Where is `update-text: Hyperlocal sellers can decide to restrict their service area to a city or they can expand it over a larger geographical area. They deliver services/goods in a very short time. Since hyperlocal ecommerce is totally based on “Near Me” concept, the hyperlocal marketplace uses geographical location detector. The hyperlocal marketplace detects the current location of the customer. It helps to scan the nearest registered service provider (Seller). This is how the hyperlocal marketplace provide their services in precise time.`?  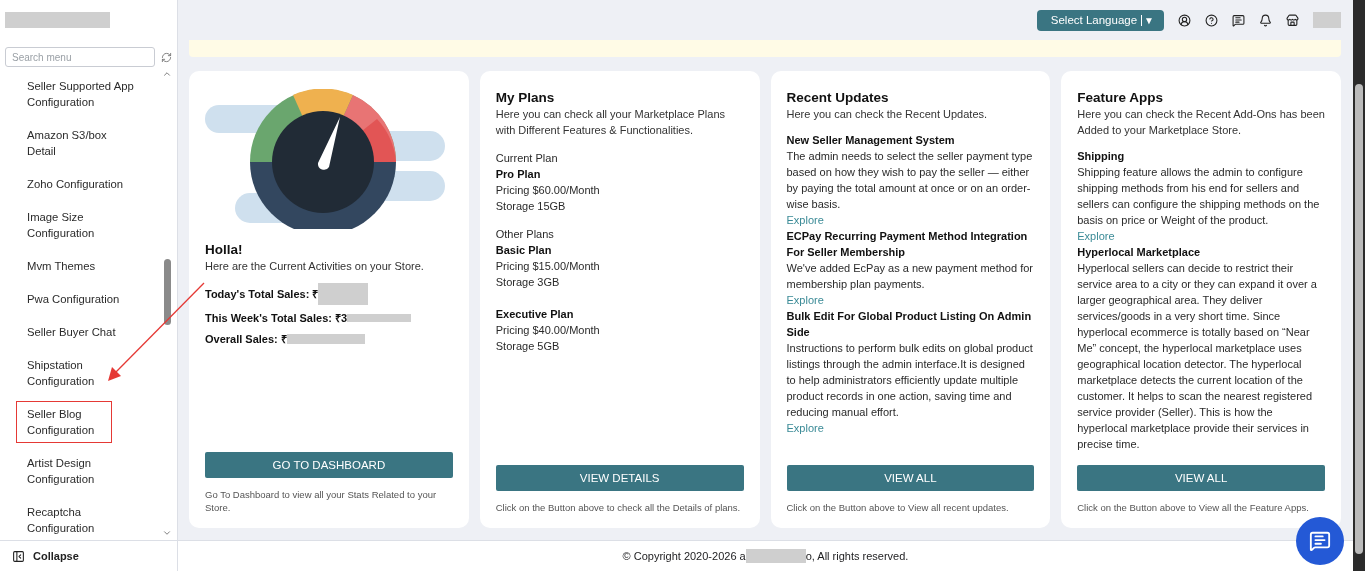 update-text: Hyperlocal sellers can decide to restrict their service area to a city or they can expand it over a larger geographical area. They deliver services/goods in a very short time. Since hyperlocal ecommerce is totally based on “Near Me” concept, the hyperlocal marketplace uses geographical location detector. The hyperlocal marketplace detects the current location of the customer. It helps to scan the nearest registered service provider (Seller). This is how the hyperlocal marketplace provide their services in precise time. is located at coordinates (1197, 356).